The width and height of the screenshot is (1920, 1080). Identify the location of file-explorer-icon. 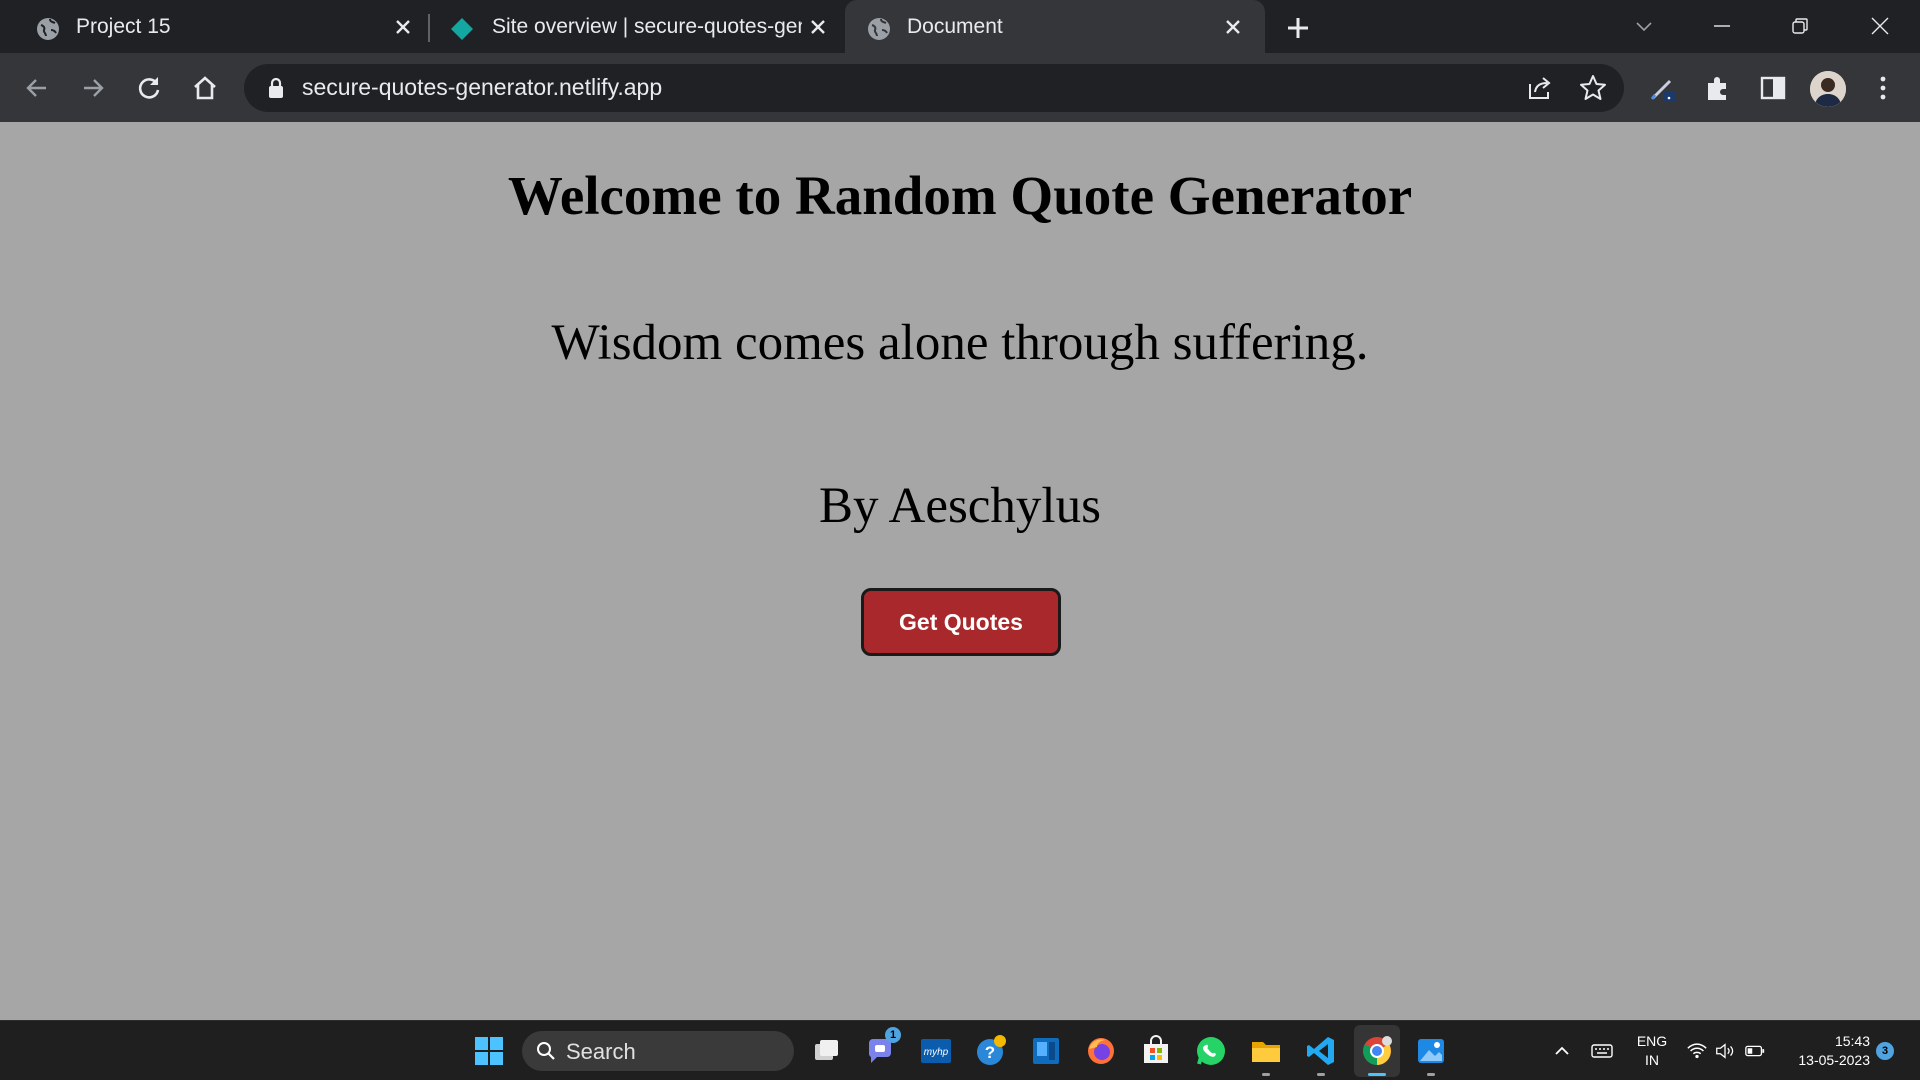
(1266, 1051).